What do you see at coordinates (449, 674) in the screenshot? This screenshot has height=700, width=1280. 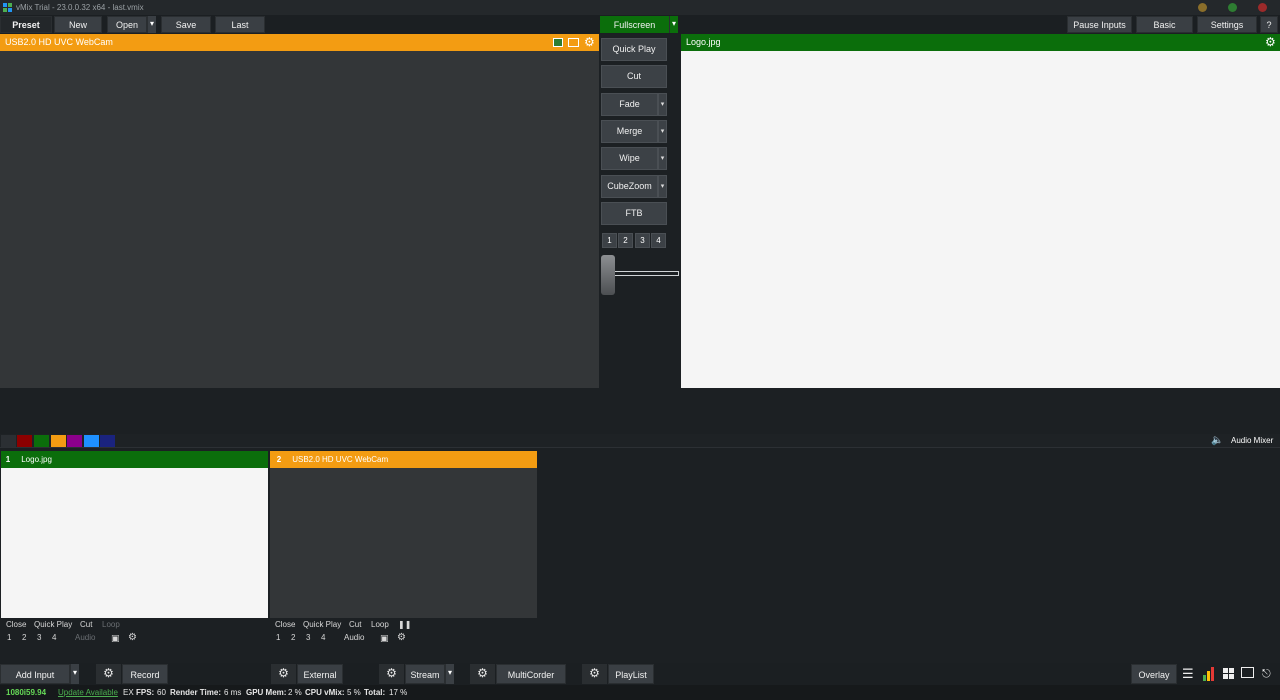 I see `stream-dropdown-arrow-icon: ▾` at bounding box center [449, 674].